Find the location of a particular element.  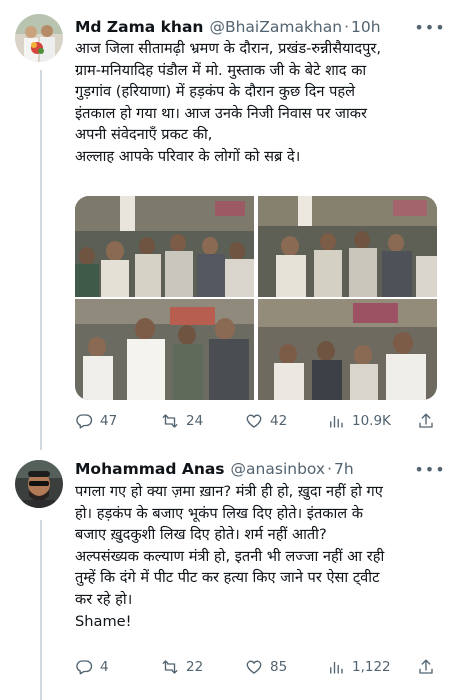

author-handle: @BhaiZamakhan is located at coordinates (275, 27).